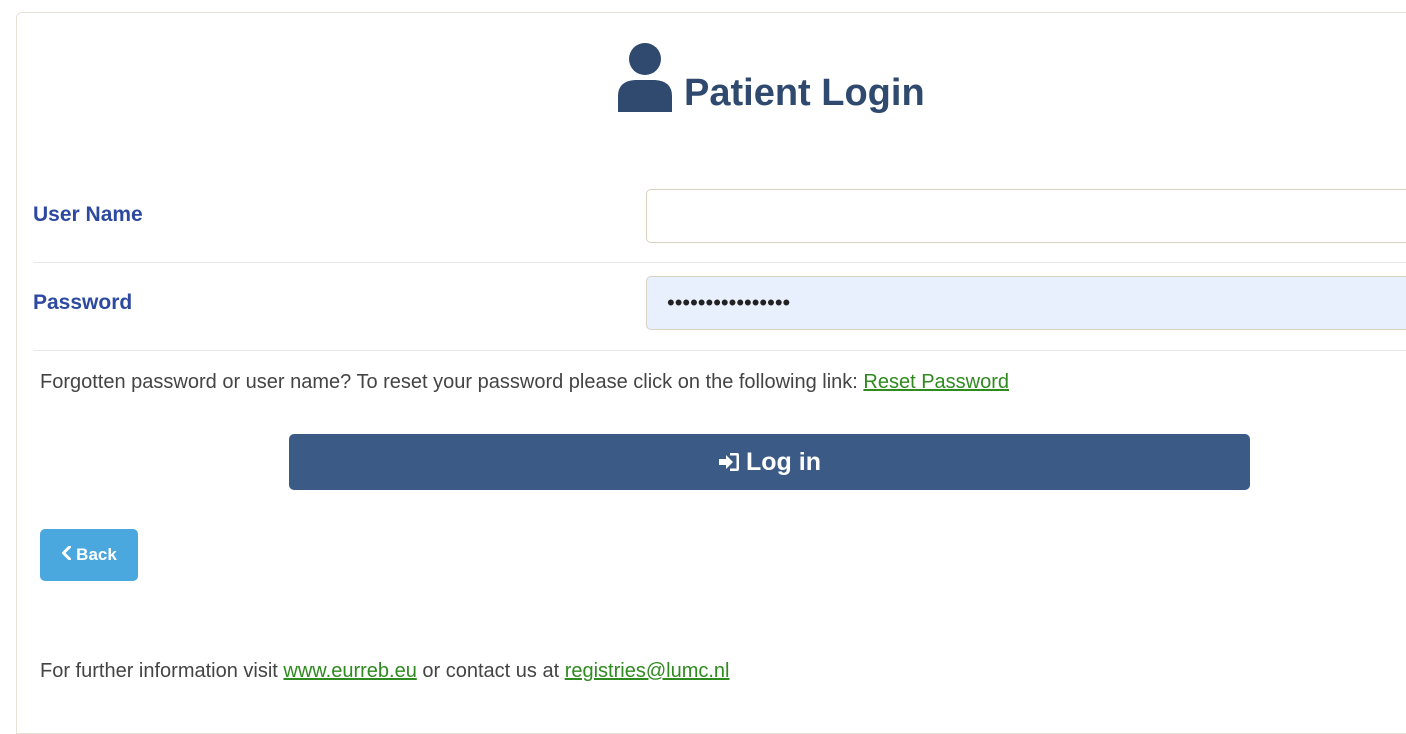 This screenshot has height=734, width=1406. Describe the element at coordinates (96, 554) in the screenshot. I see `back-button-label: Back` at that location.